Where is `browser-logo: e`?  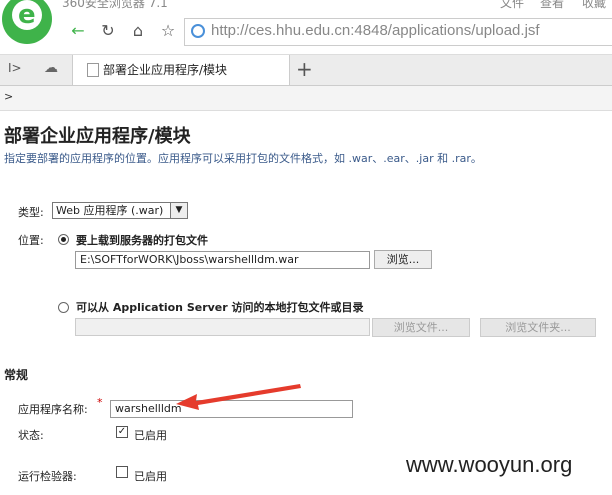 browser-logo: e is located at coordinates (27, 22).